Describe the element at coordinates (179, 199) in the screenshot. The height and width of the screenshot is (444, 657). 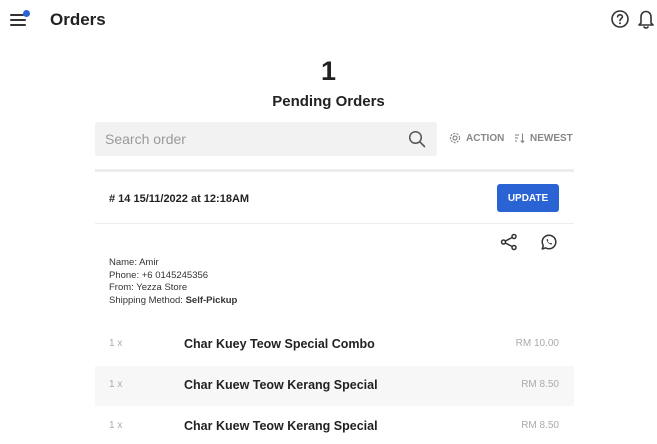
I see `order-id: # 14 15/11/2022 at 12:18AM` at that location.